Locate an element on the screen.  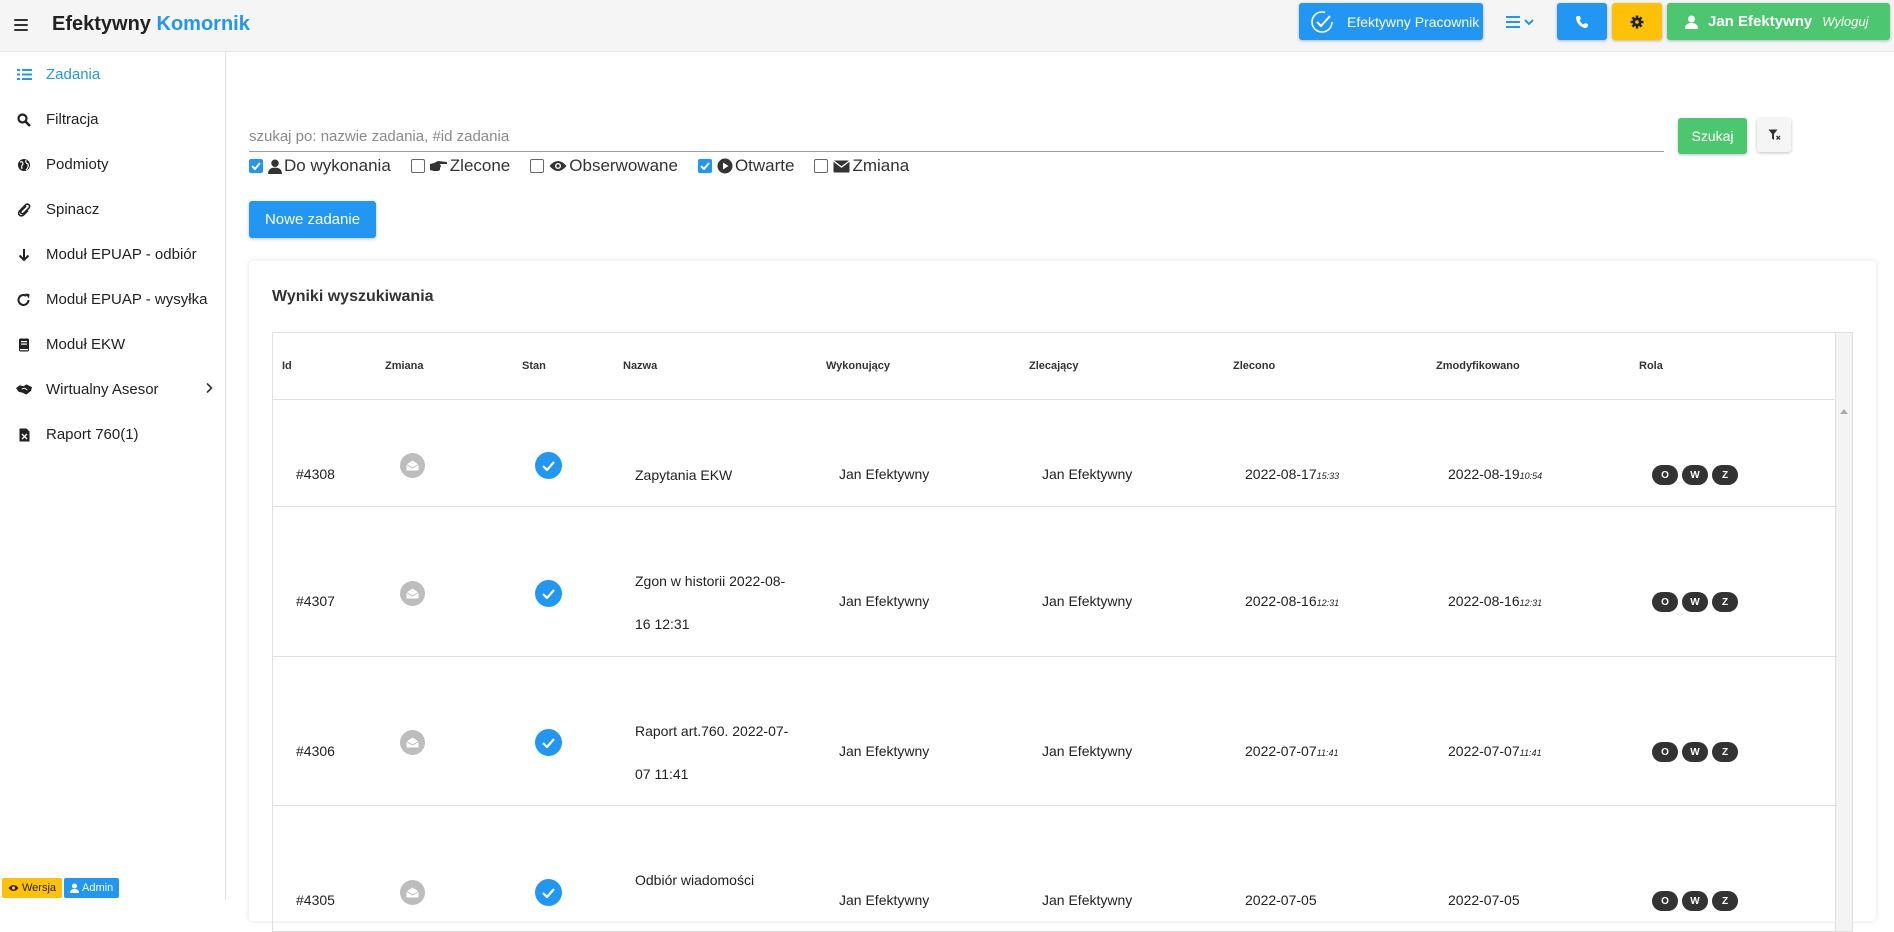
row-id: #4308 is located at coordinates (315, 474).